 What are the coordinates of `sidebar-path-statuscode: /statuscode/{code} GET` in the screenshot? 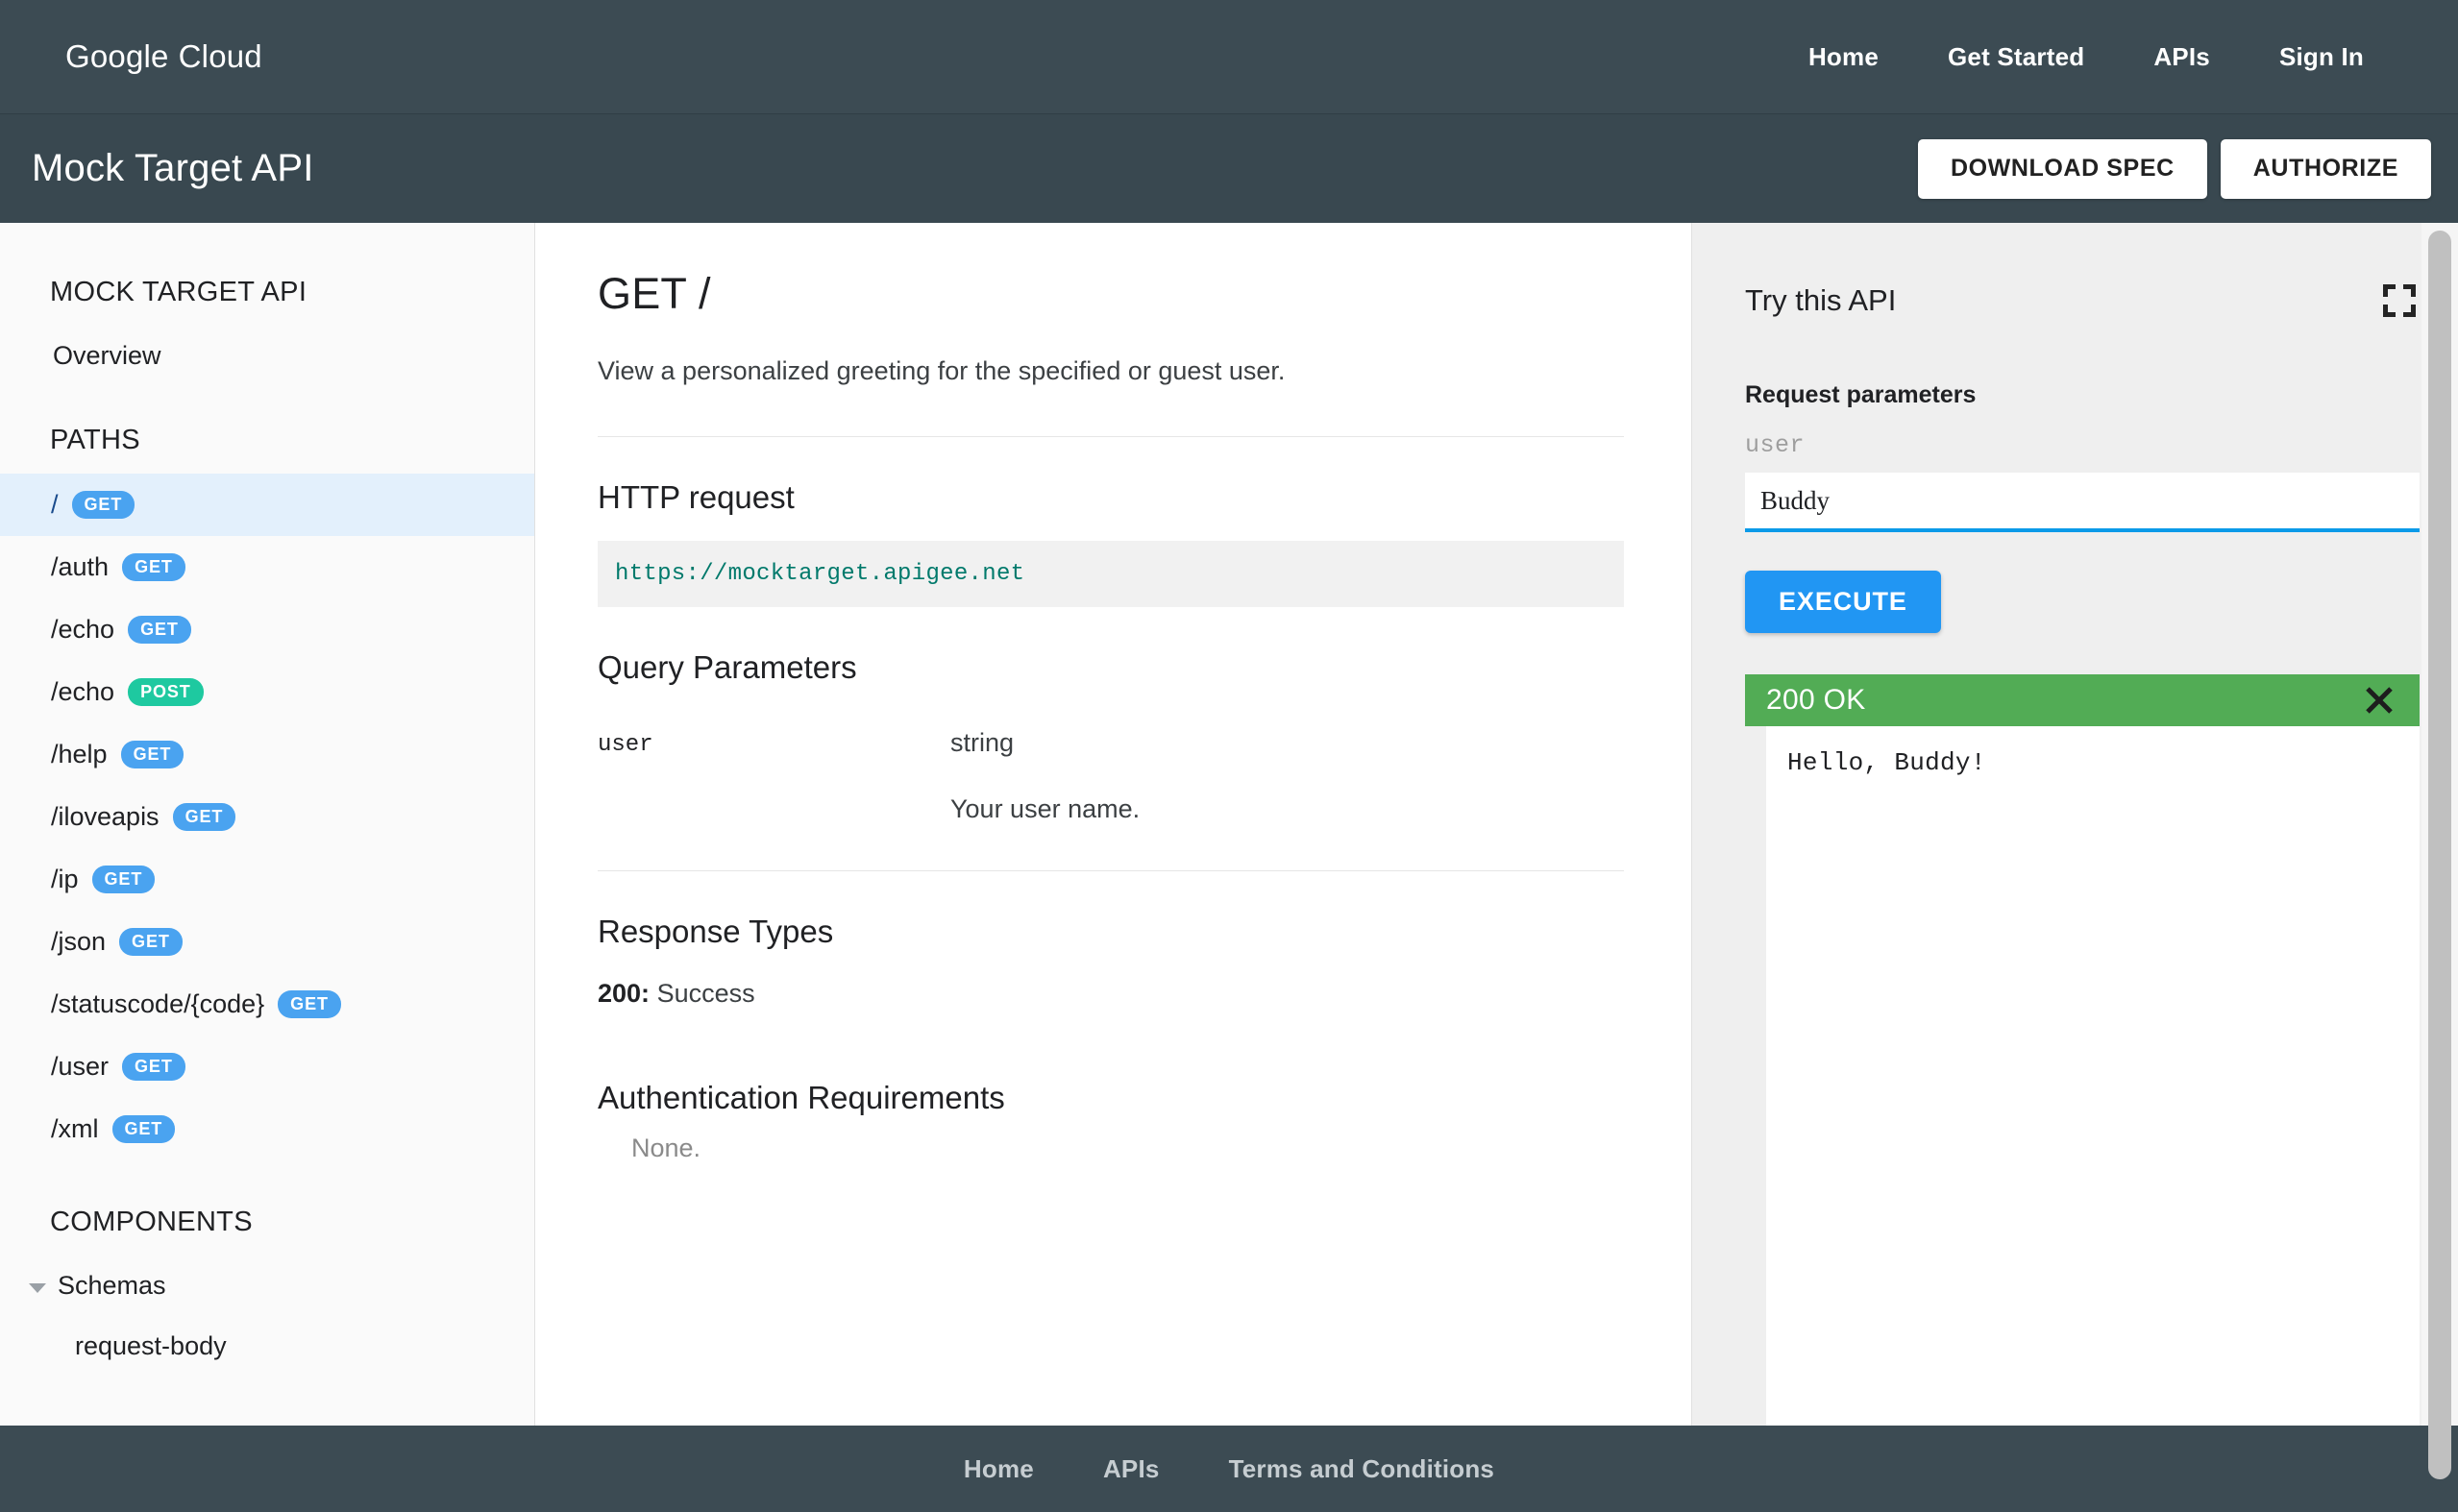 It's located at (267, 1004).